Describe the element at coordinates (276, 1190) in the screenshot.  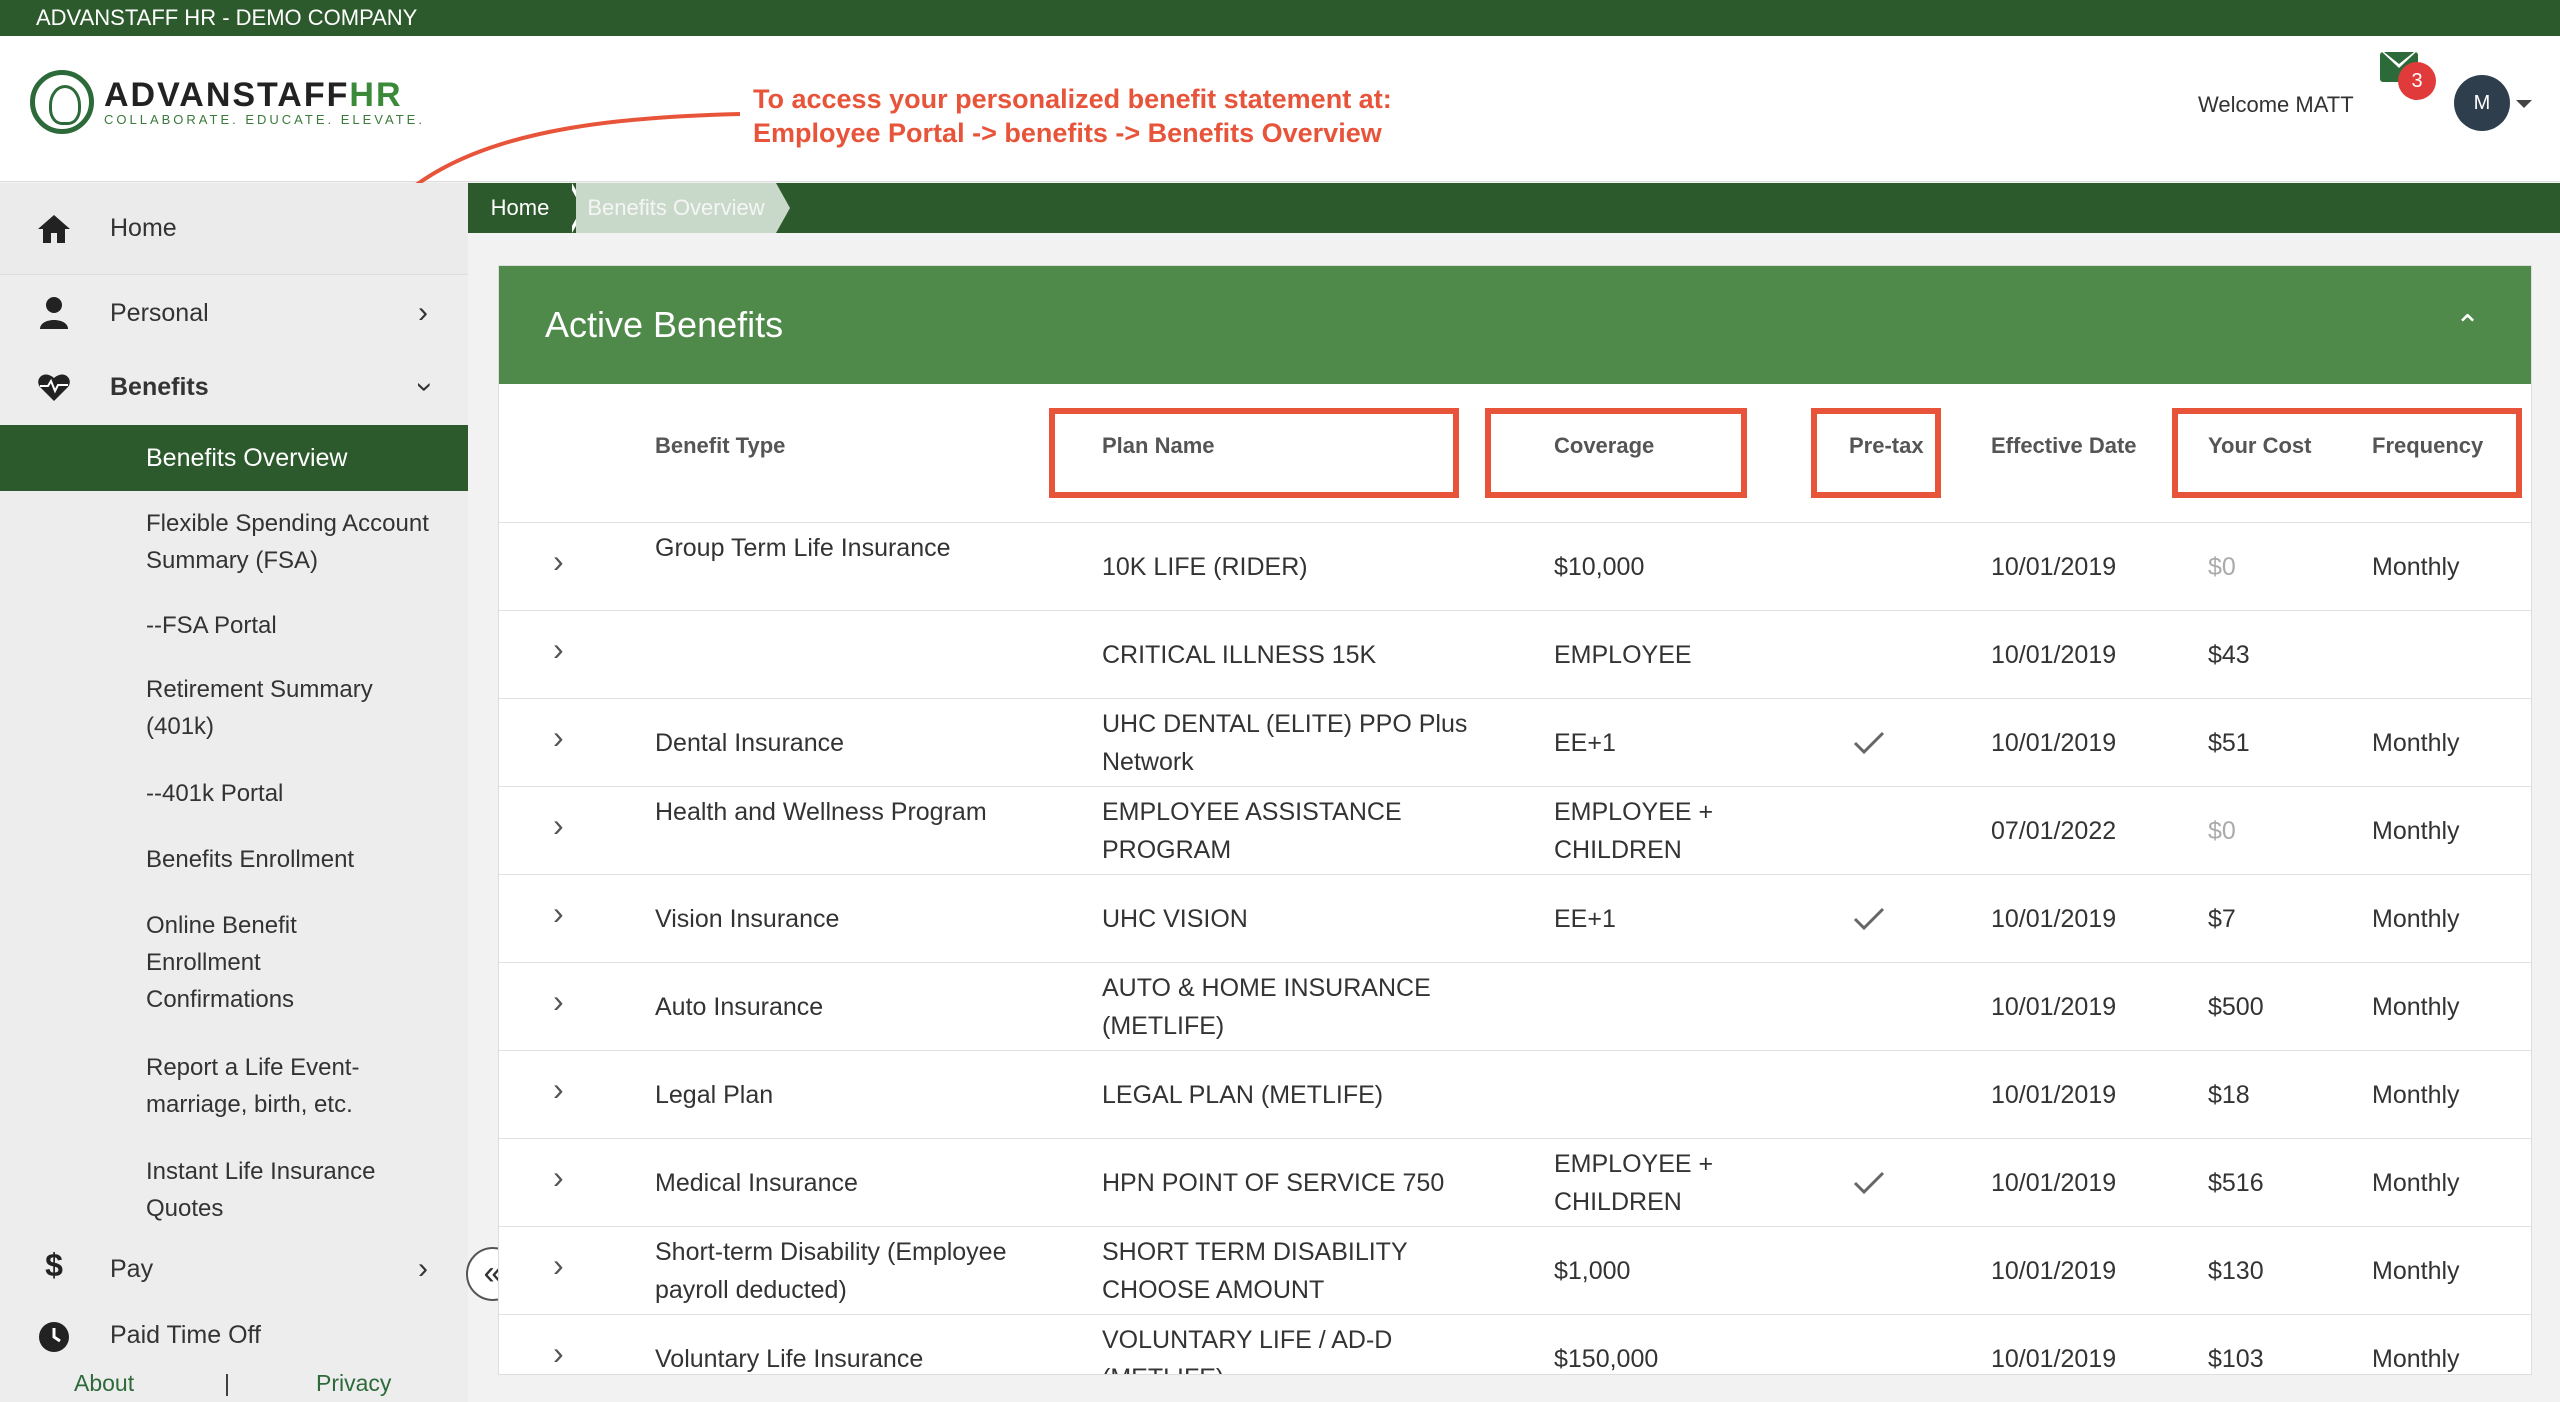
I see `sidebar-subitem-life-insurance-quotes: Instant Life Insurance Quotes` at that location.